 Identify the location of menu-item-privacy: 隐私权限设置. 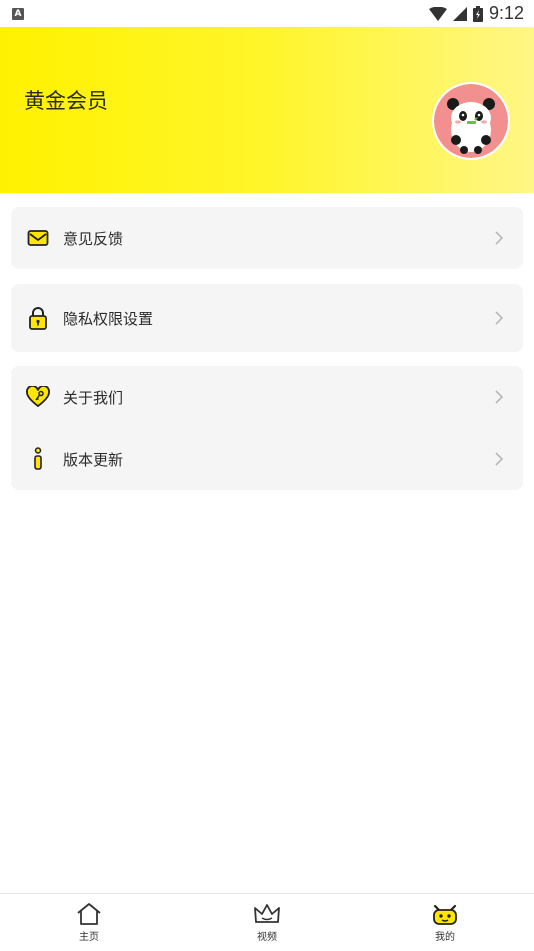
(267, 318).